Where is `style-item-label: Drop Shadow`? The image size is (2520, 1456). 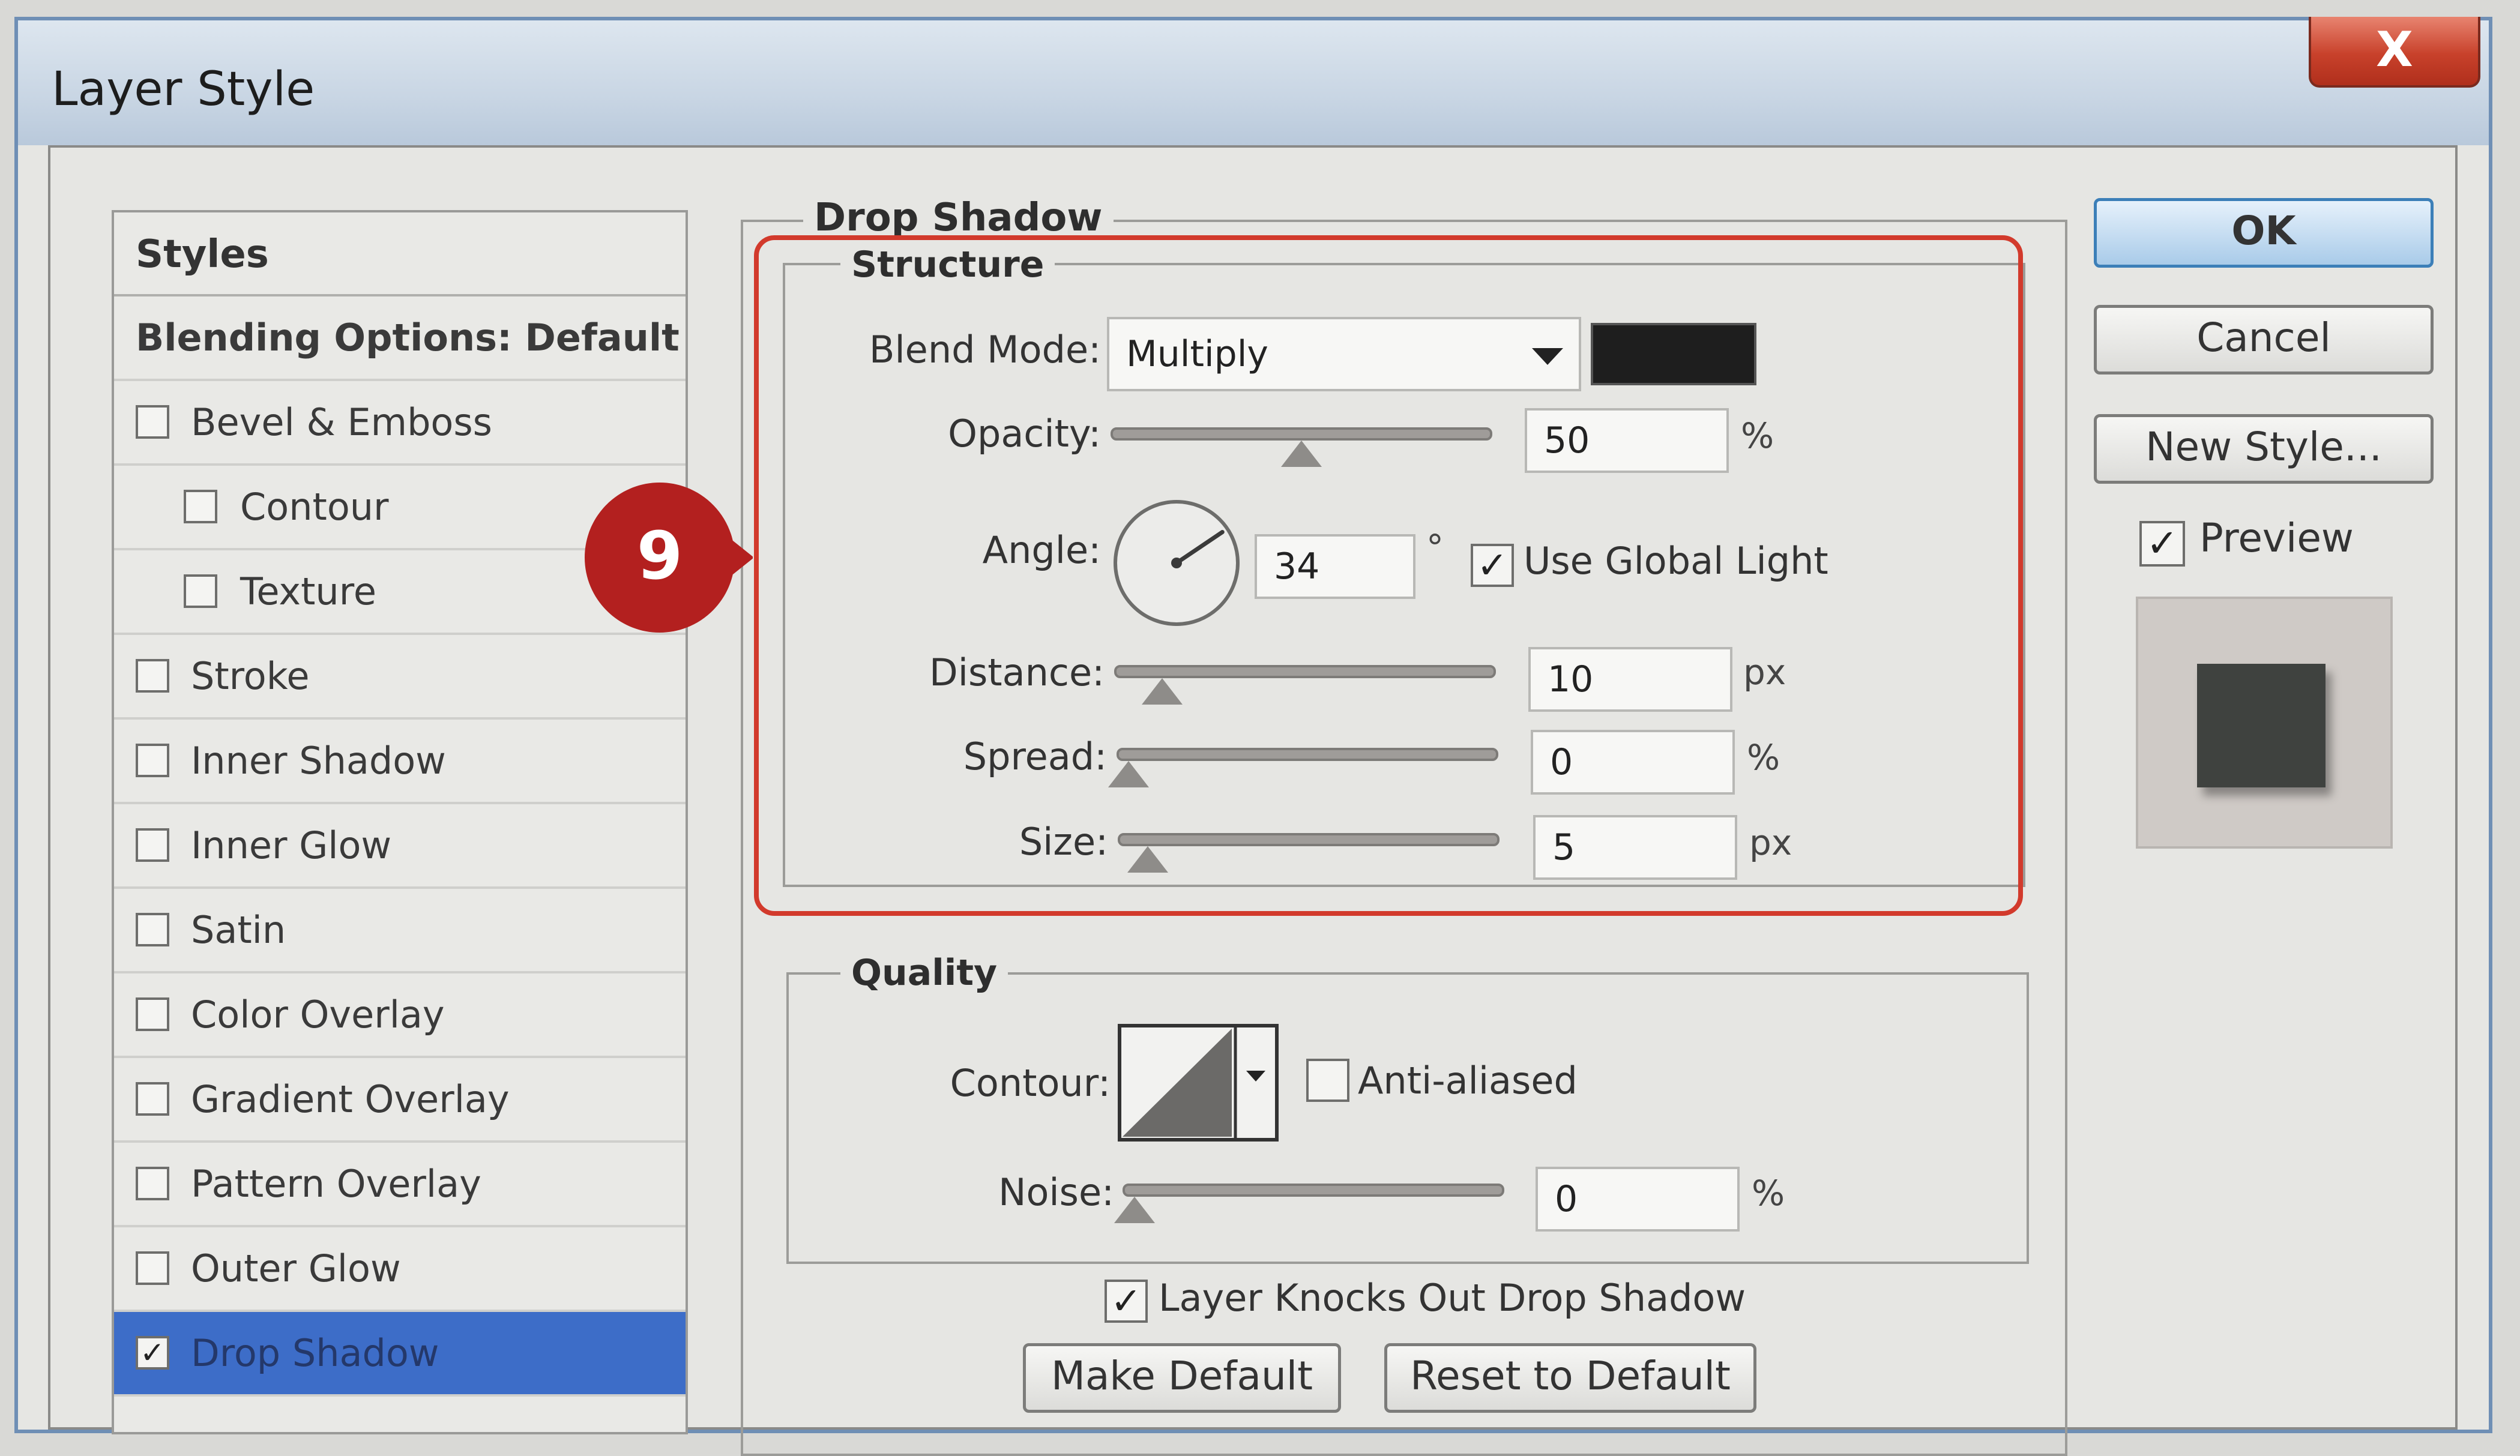
style-item-label: Drop Shadow is located at coordinates (315, 1353).